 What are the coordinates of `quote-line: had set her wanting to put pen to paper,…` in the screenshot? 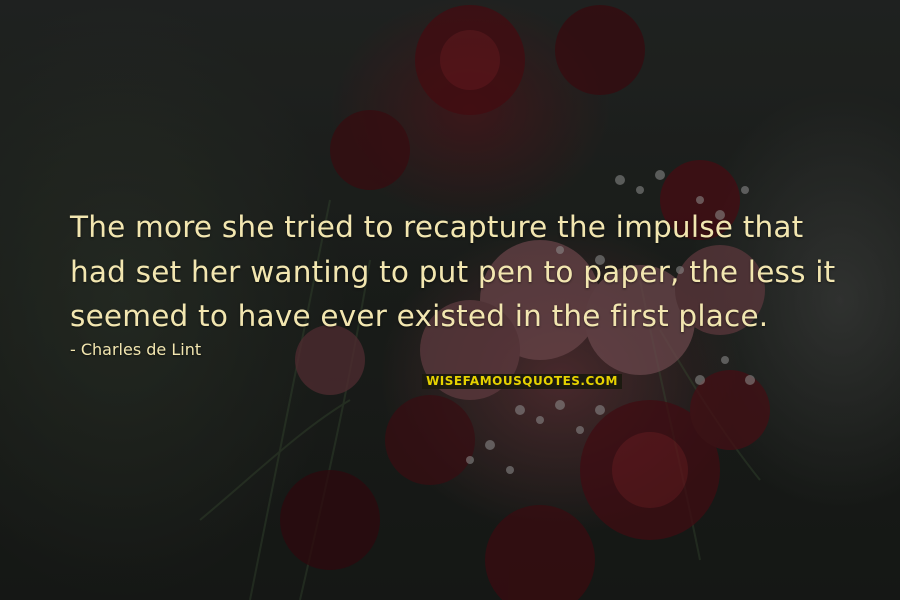 It's located at (453, 271).